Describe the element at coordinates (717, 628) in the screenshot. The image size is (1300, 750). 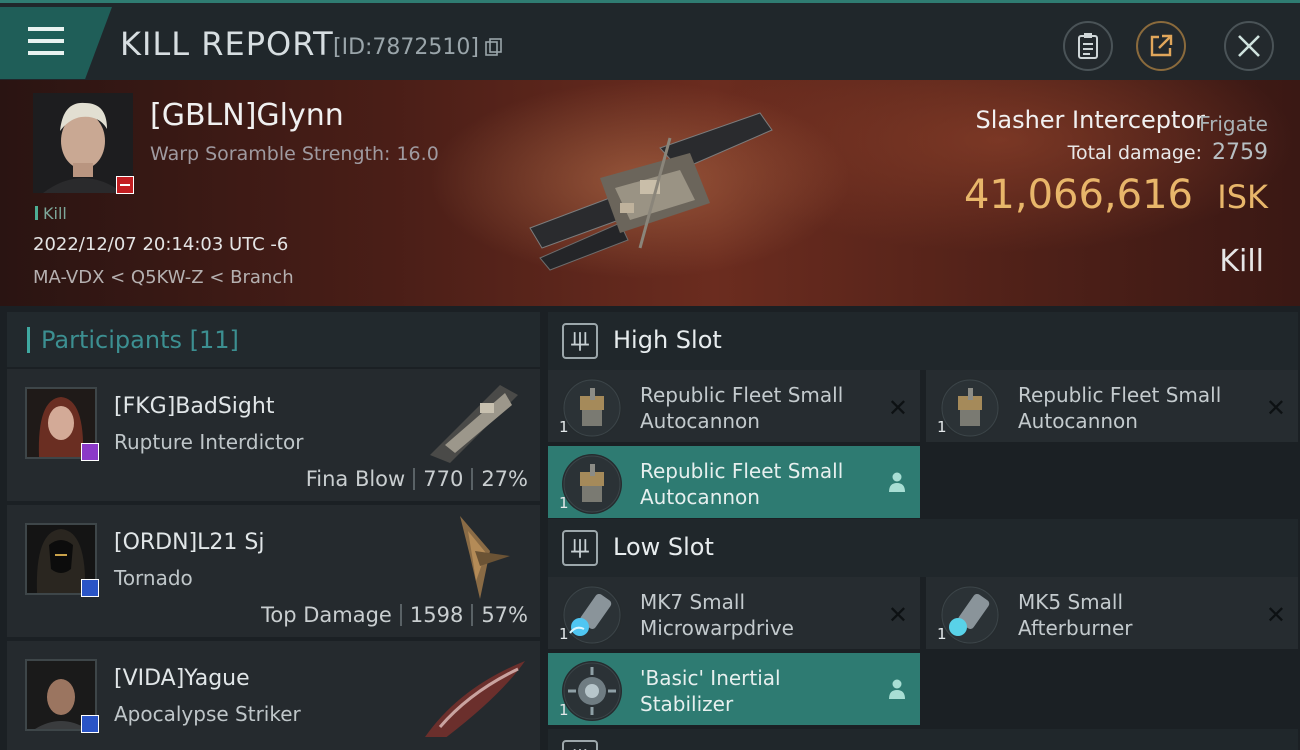
I see `module-name-line2: Microwarpdrive` at that location.